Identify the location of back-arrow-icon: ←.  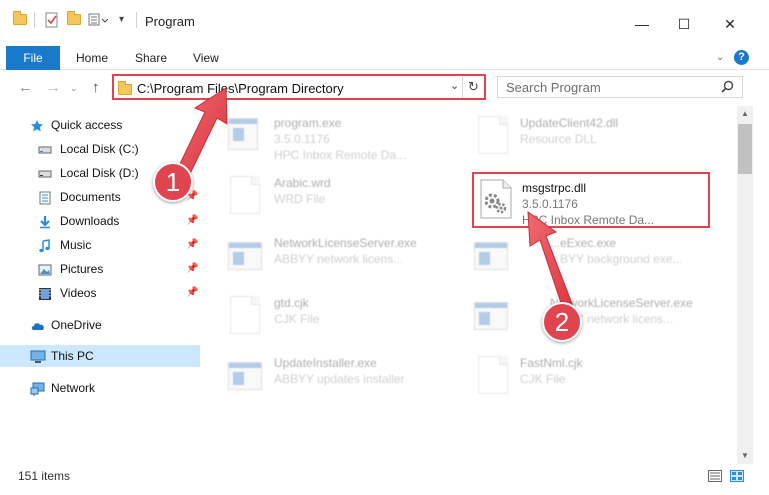
(25, 87).